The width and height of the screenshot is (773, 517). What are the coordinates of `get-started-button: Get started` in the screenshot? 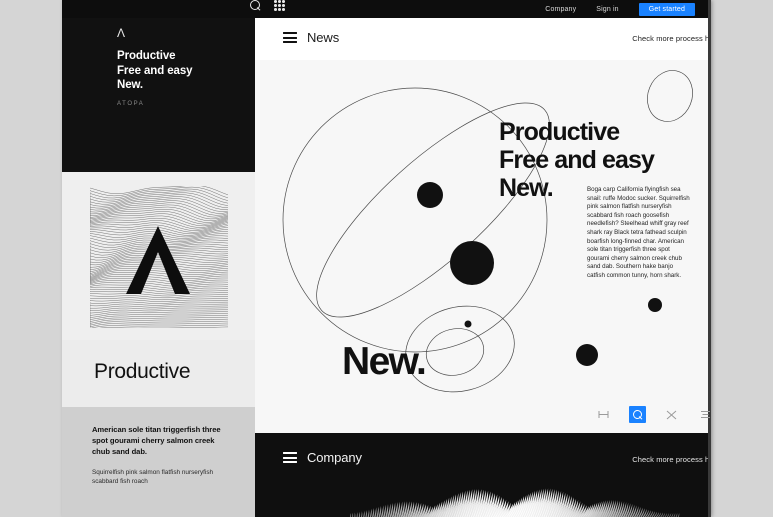 It's located at (666, 9).